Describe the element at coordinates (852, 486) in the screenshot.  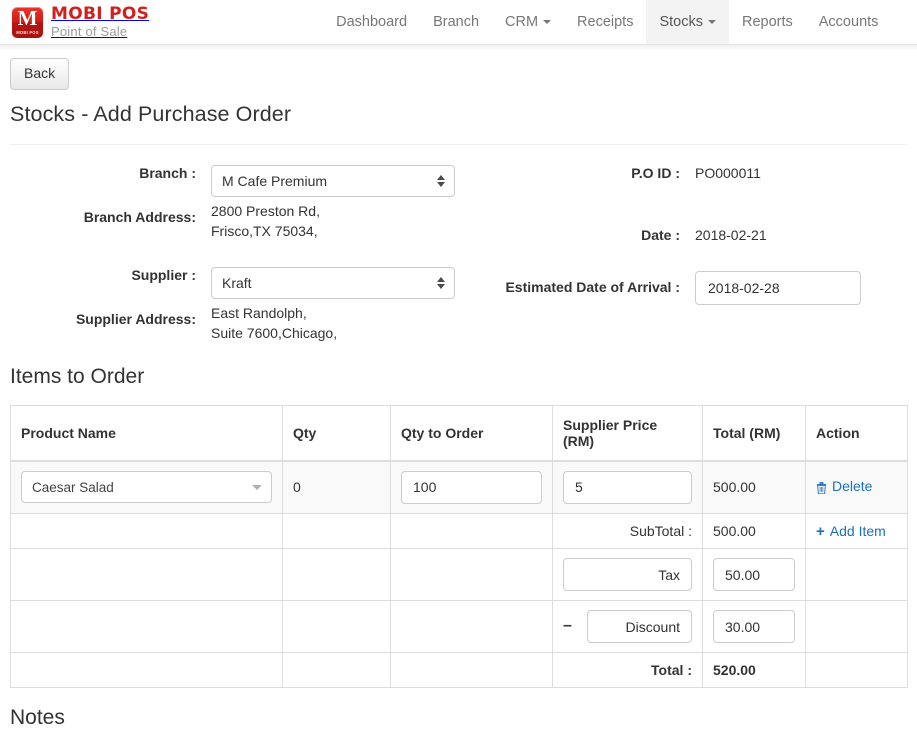
I see `delete-item-label: Delete` at that location.